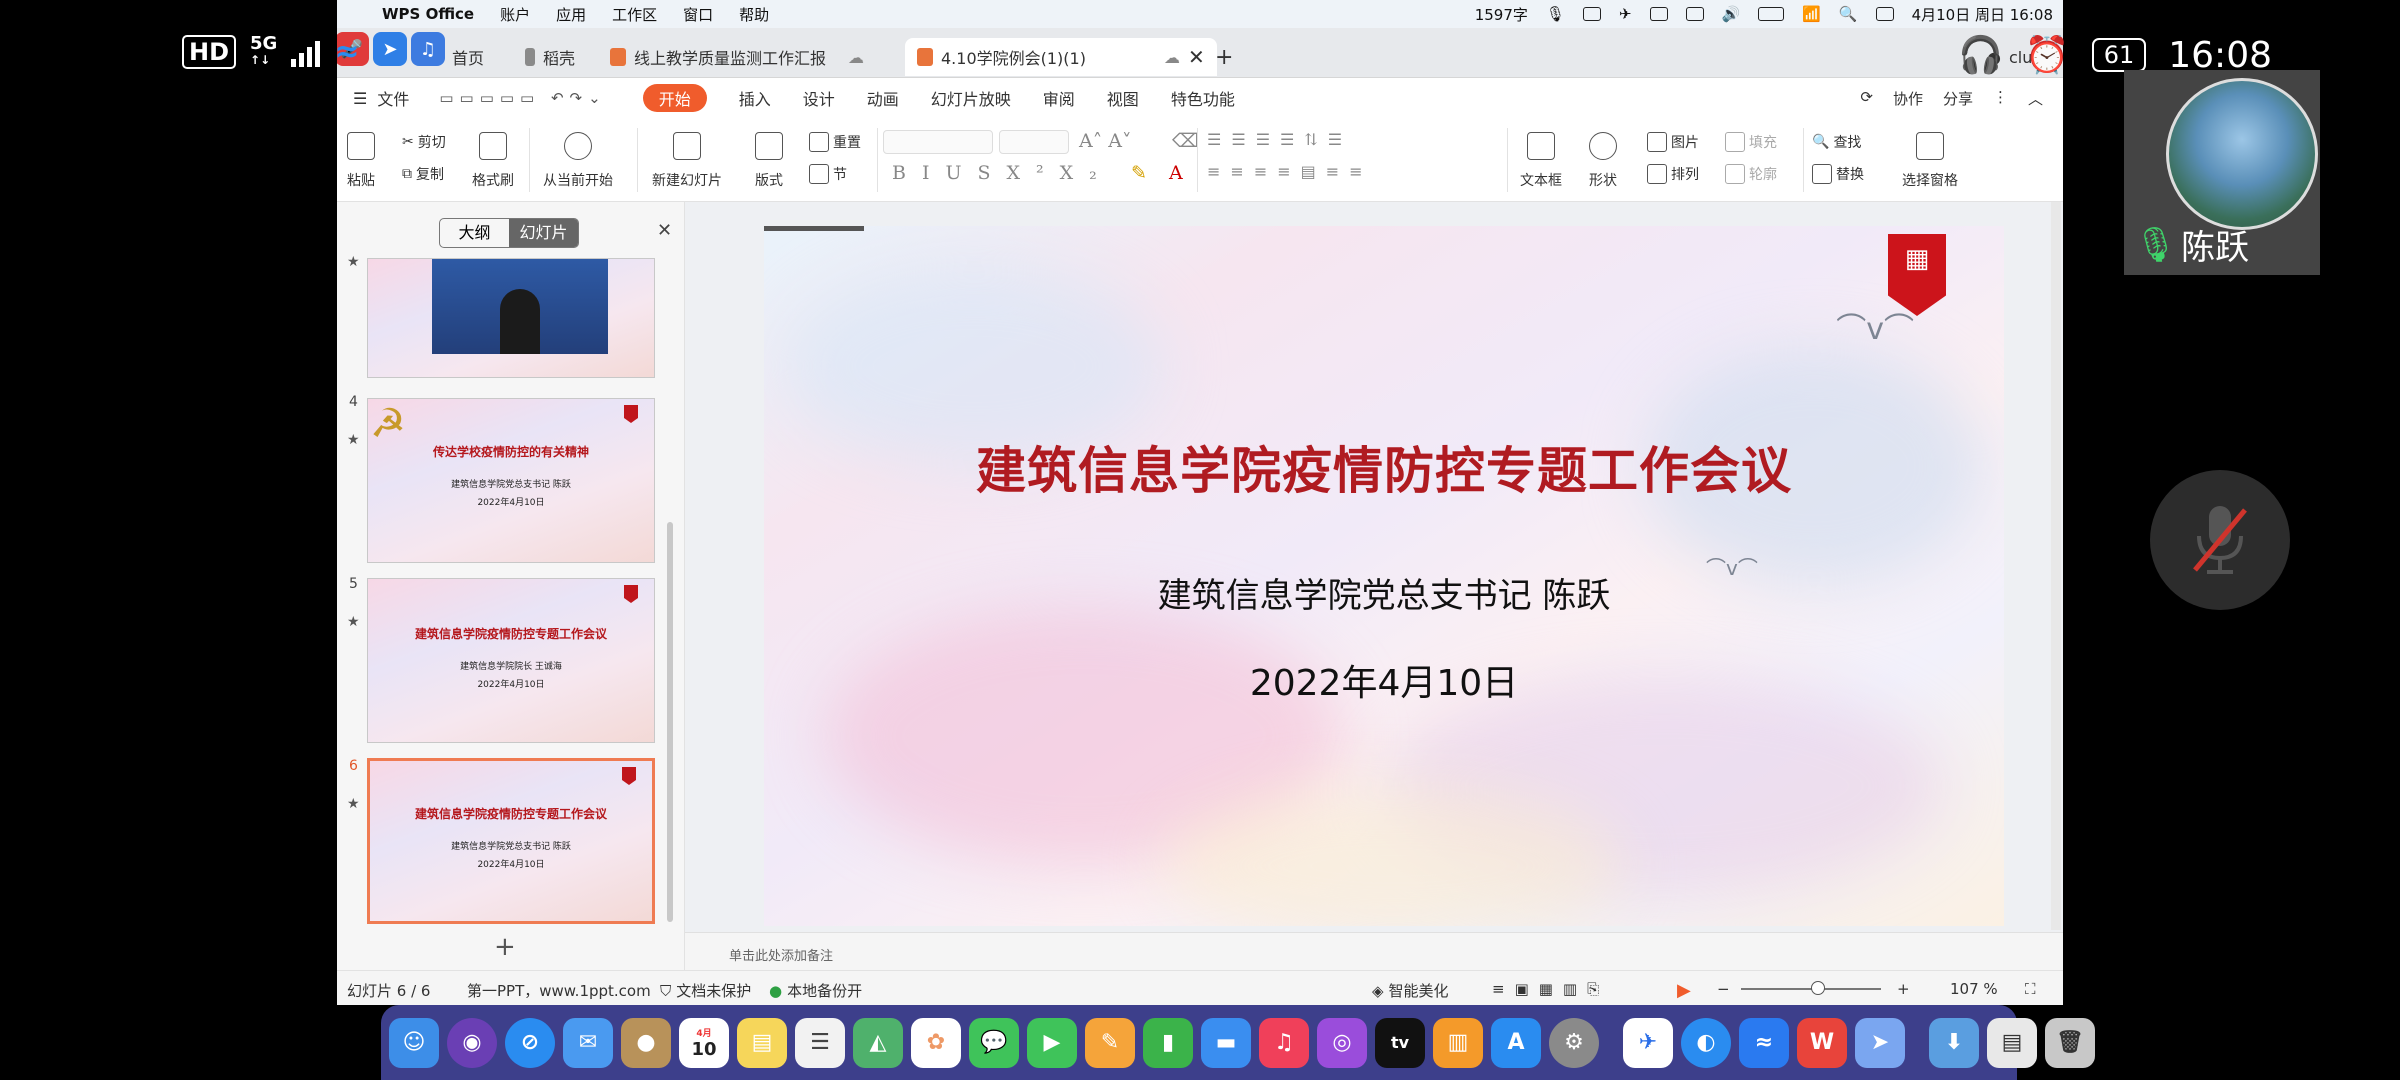  I want to click on ribbon-tab-view: 视图, so click(1123, 98).